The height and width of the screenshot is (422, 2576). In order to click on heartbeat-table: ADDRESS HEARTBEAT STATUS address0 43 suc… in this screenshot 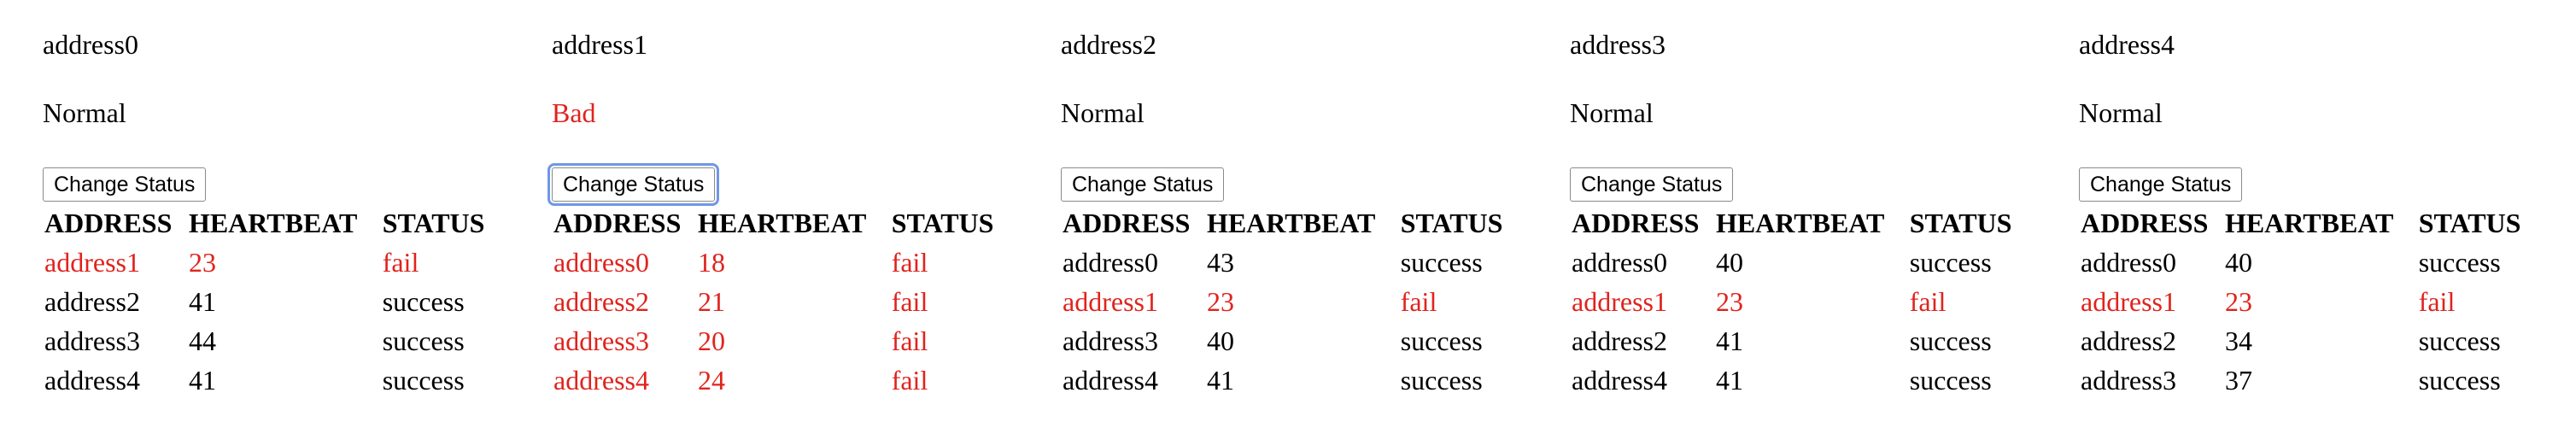, I will do `click(1292, 301)`.